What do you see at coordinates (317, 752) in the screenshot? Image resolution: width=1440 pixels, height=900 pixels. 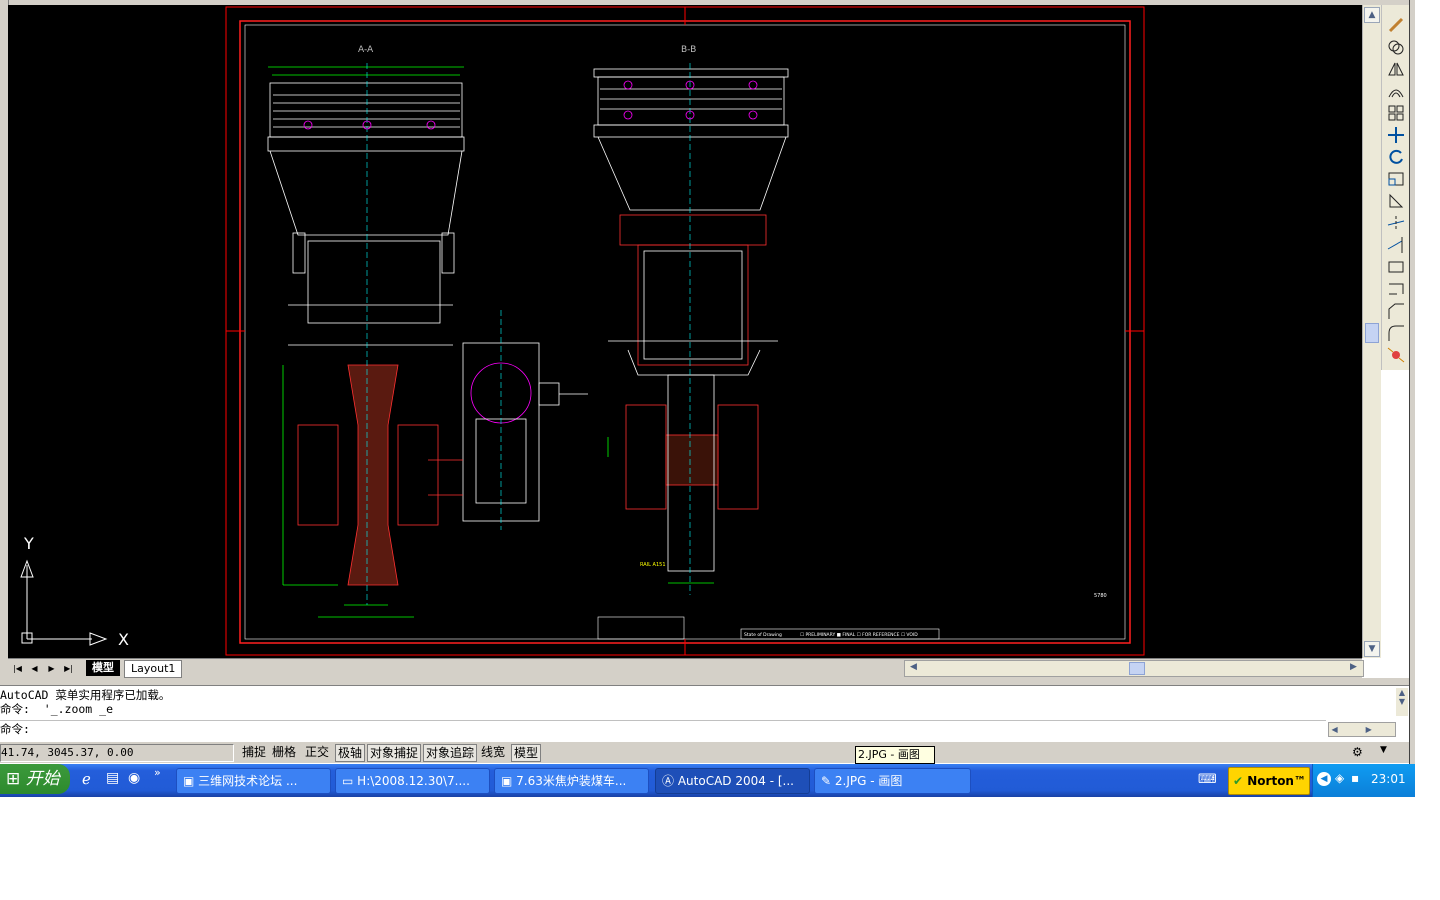 I see `ortho-toggle: 正交` at bounding box center [317, 752].